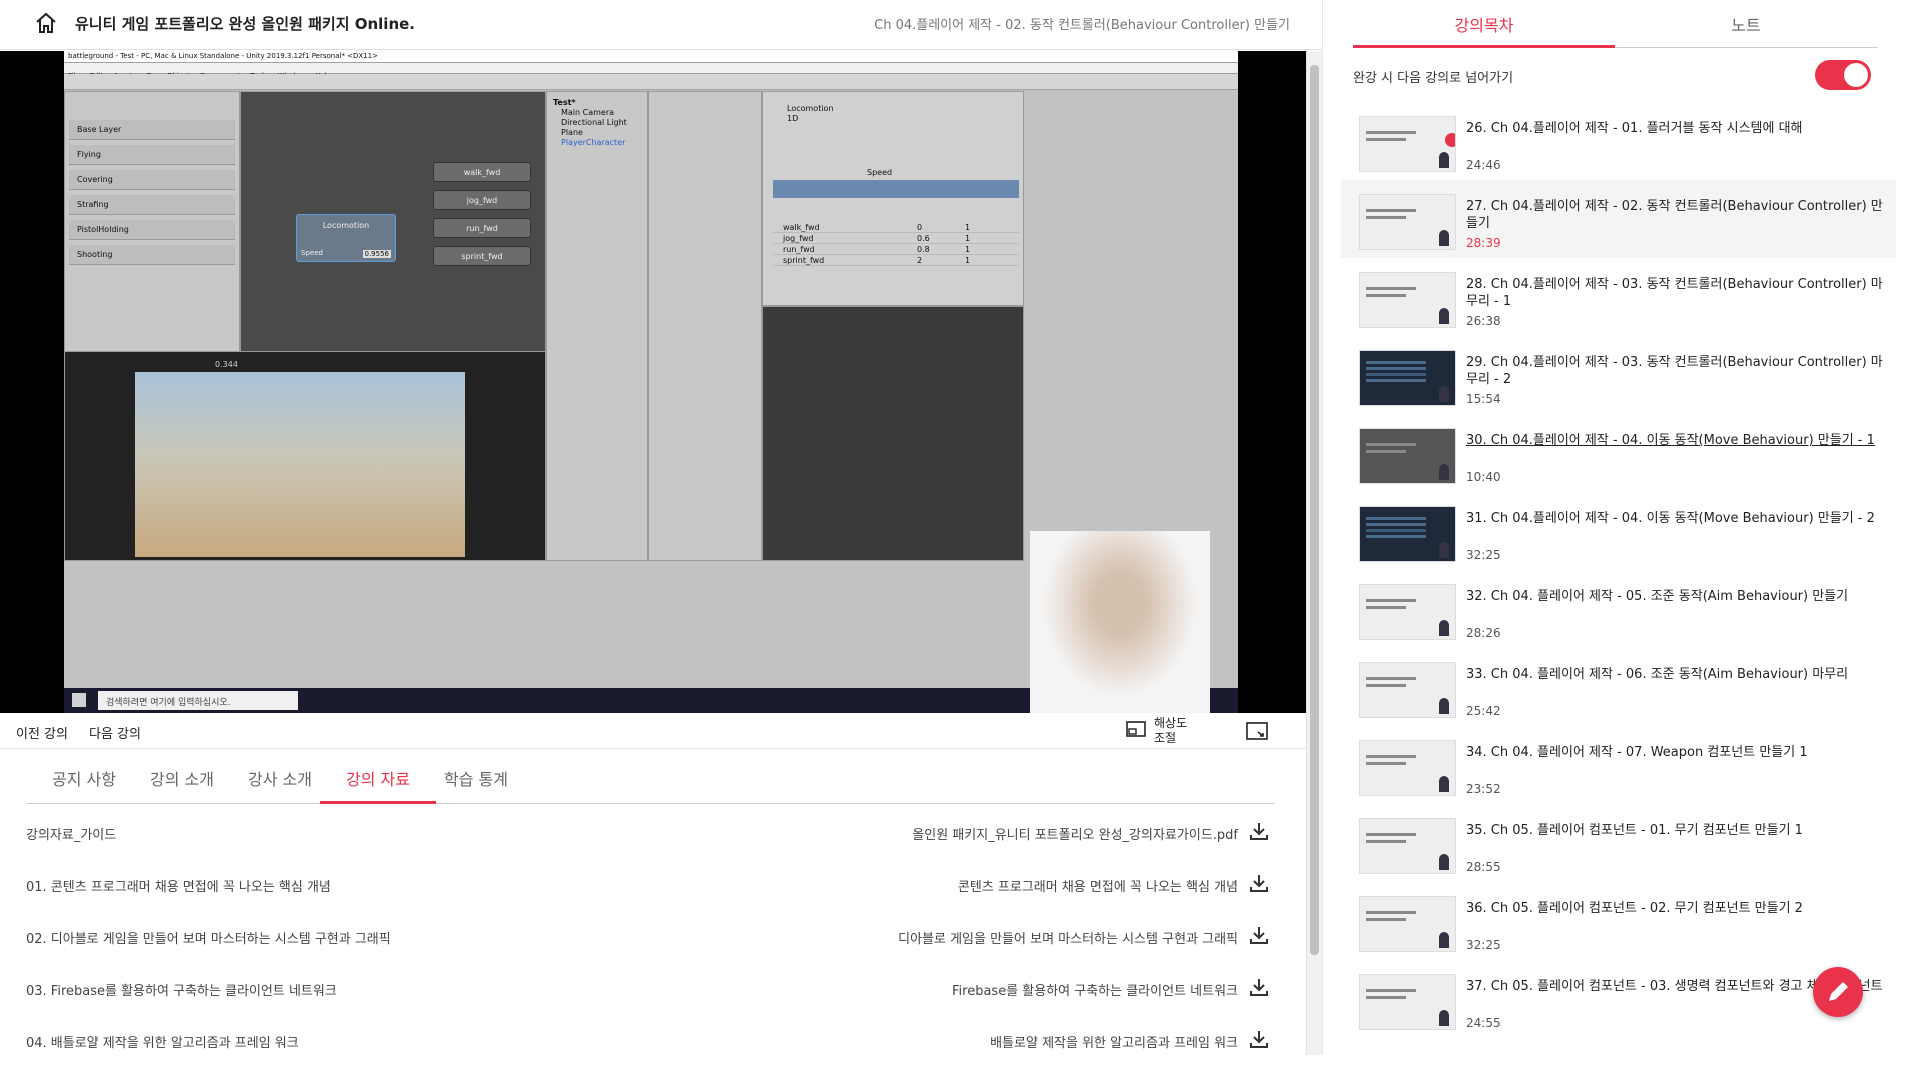 This screenshot has width=1917, height=1070. I want to click on tab-curriculum: 강의목차, so click(1484, 30).